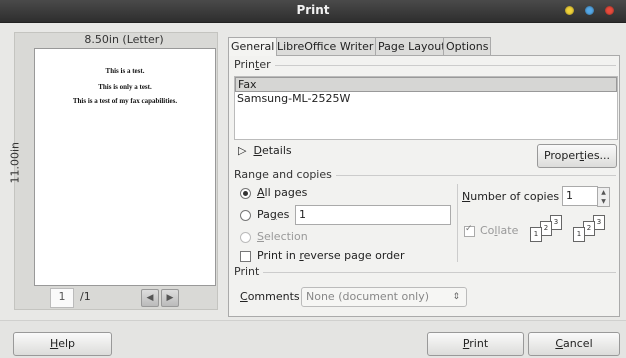 This screenshot has width=626, height=358. I want to click on minimize-button, so click(569, 10).